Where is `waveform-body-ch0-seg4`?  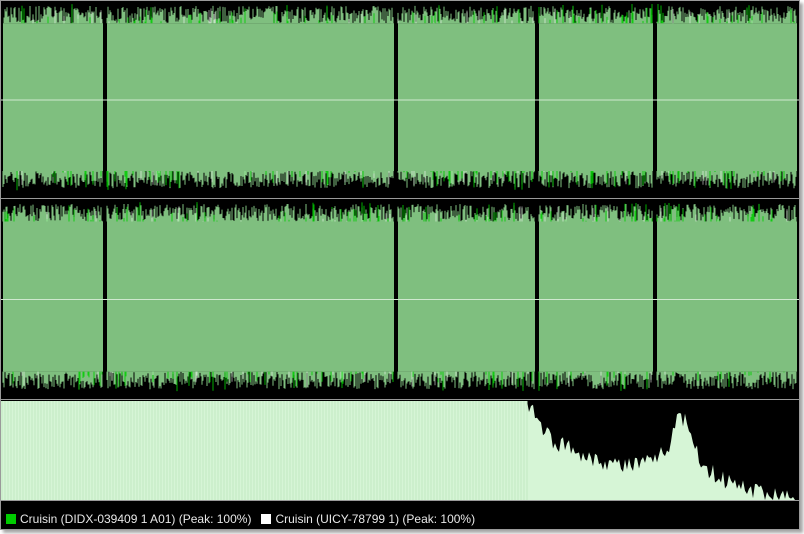 waveform-body-ch0-seg4 is located at coordinates (727, 97).